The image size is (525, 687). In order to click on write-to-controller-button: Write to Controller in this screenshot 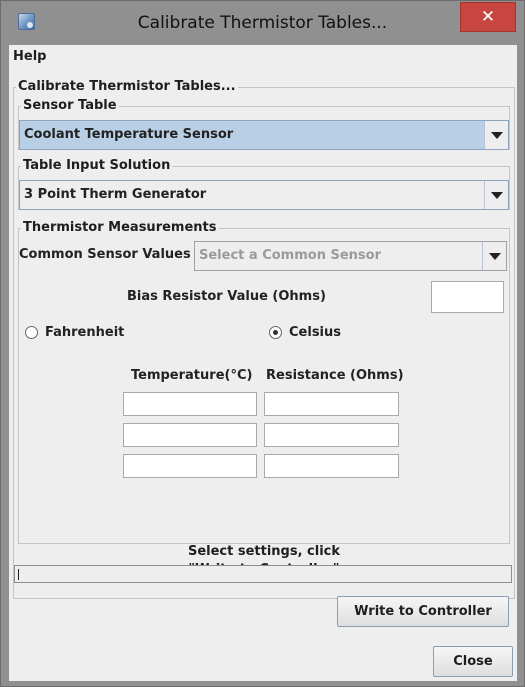, I will do `click(423, 611)`.